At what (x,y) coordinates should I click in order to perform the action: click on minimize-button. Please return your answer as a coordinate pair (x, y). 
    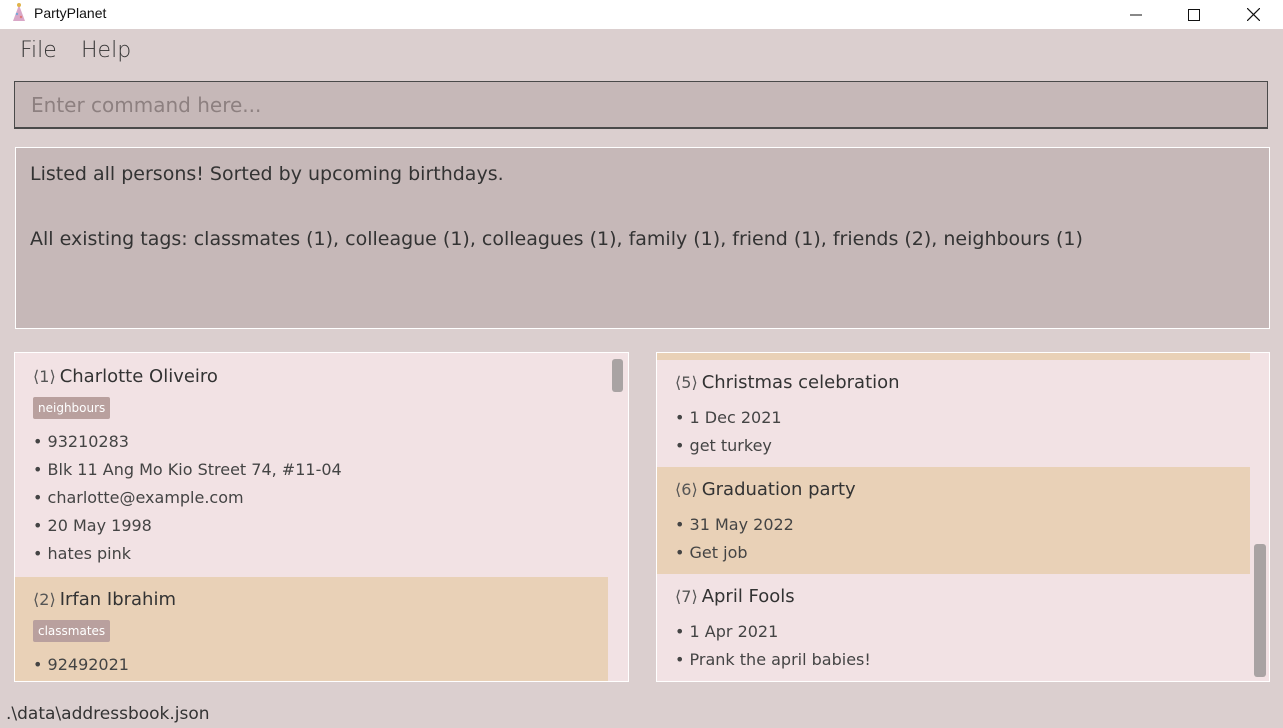
    Looking at the image, I should click on (1136, 14).